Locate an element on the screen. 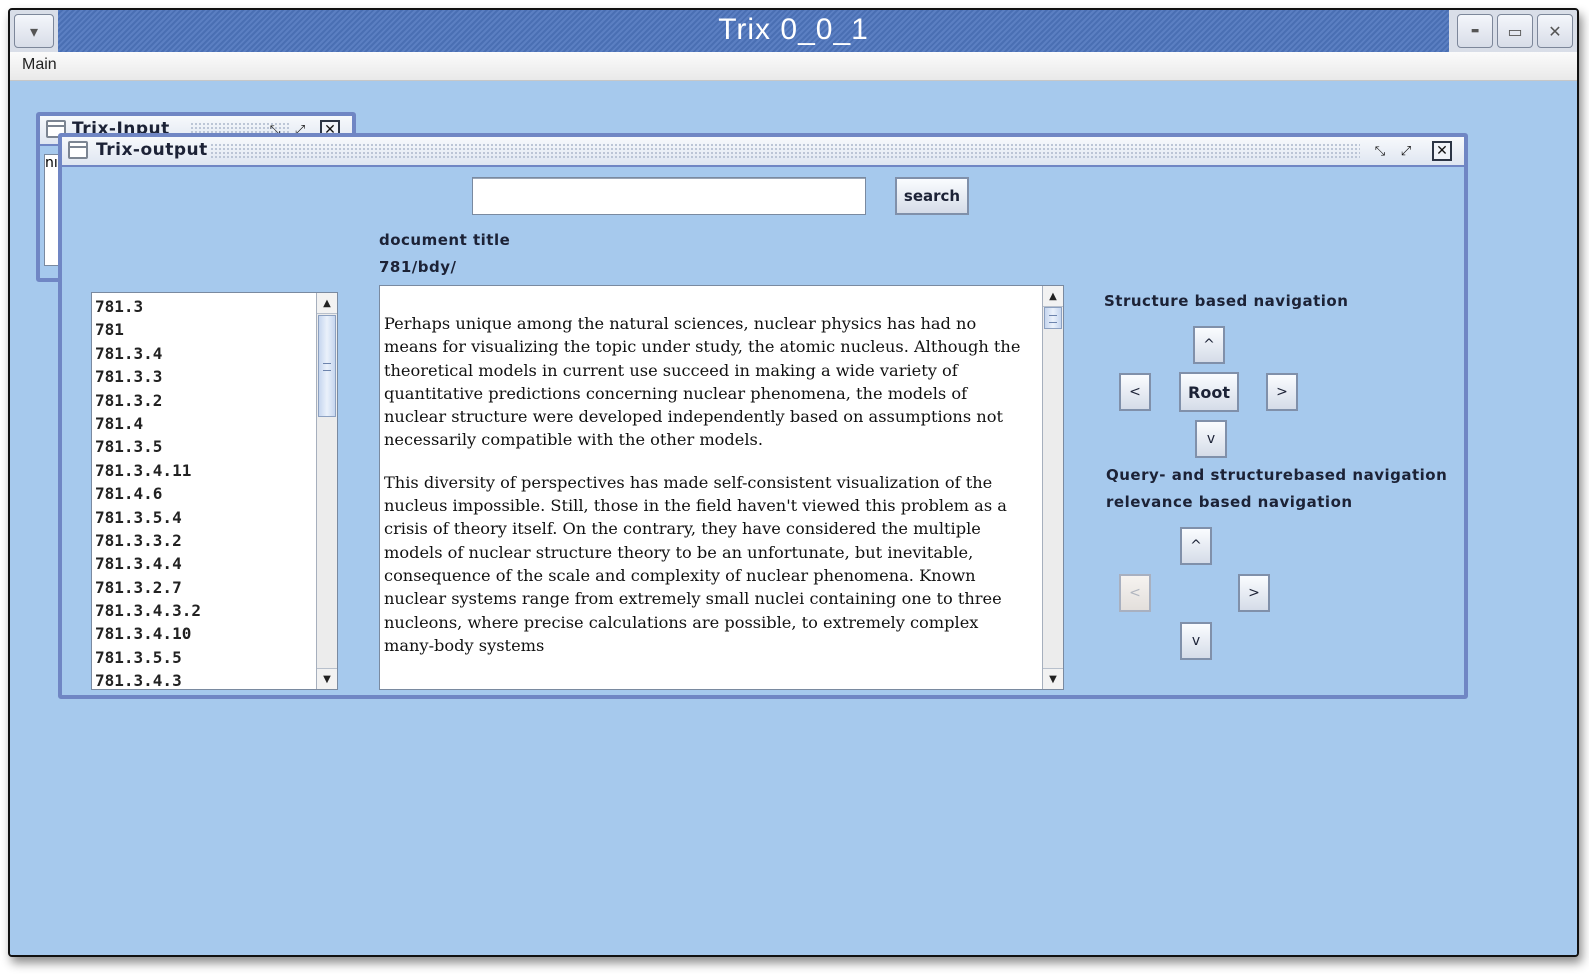 This screenshot has width=1589, height=974. menu-main: Main is located at coordinates (39, 65).